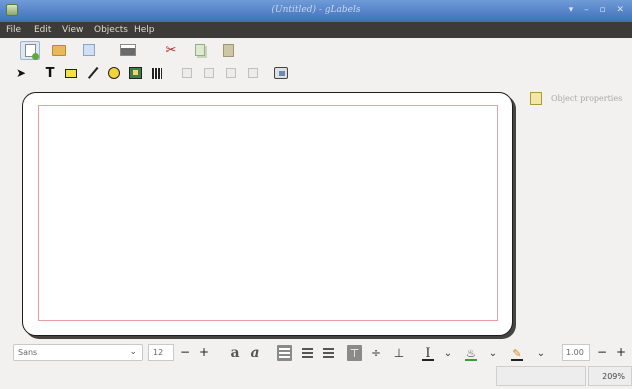 The width and height of the screenshot is (632, 389). I want to click on new-icon, so click(31, 52).